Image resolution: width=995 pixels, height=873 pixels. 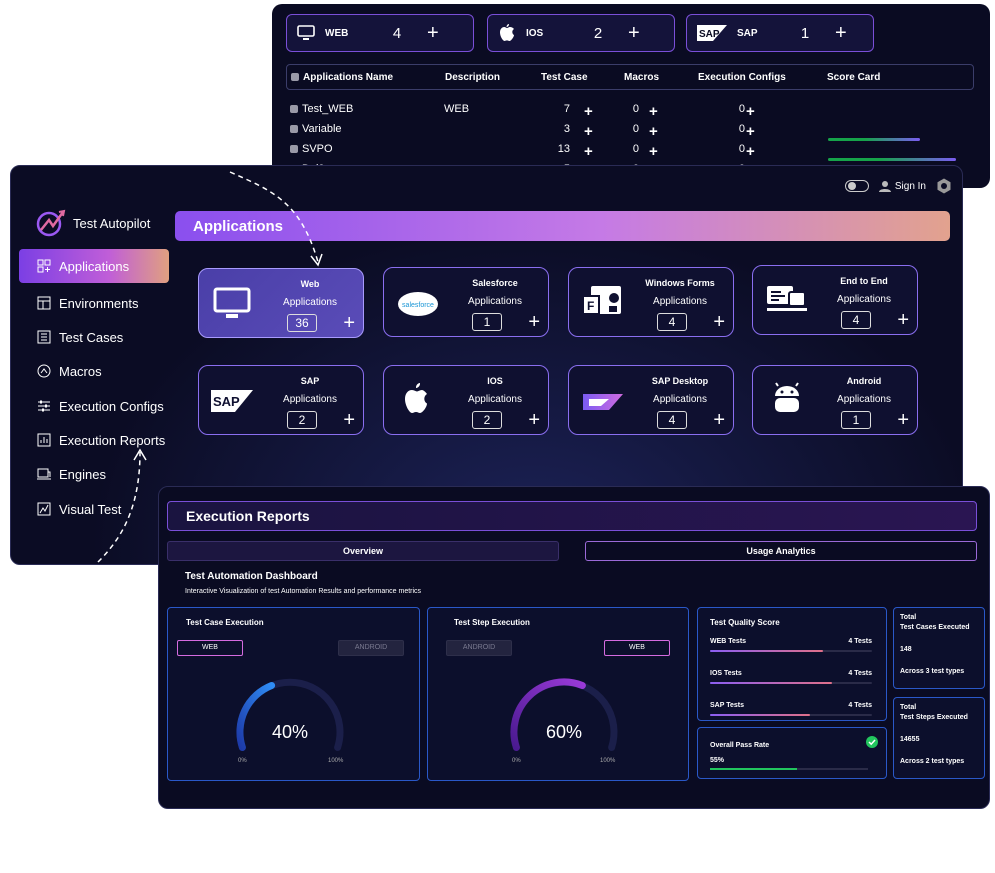 I want to click on type-card-ios: IOS 2 +, so click(x=581, y=33).